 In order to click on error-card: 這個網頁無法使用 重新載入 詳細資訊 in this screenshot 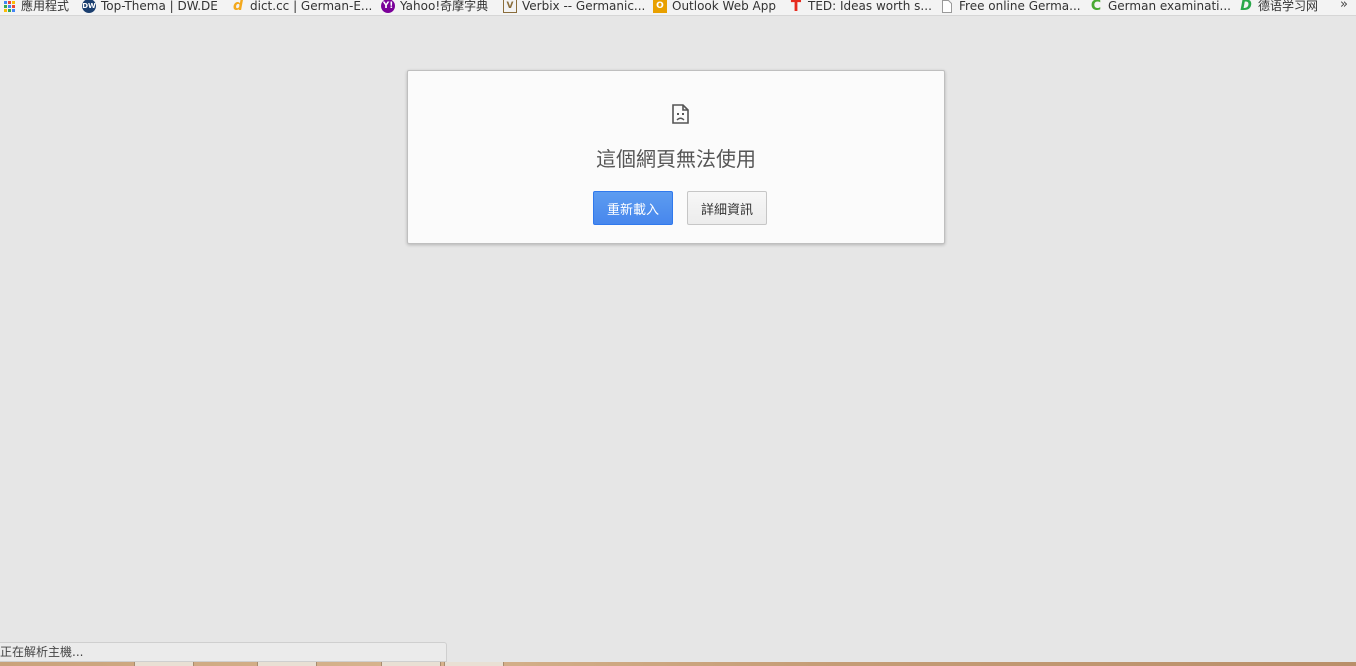, I will do `click(676, 157)`.